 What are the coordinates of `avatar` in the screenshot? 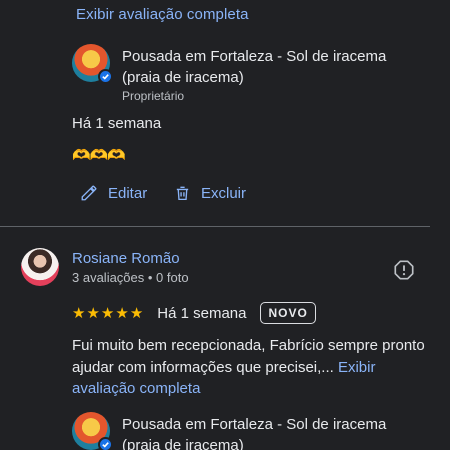 It's located at (40, 267).